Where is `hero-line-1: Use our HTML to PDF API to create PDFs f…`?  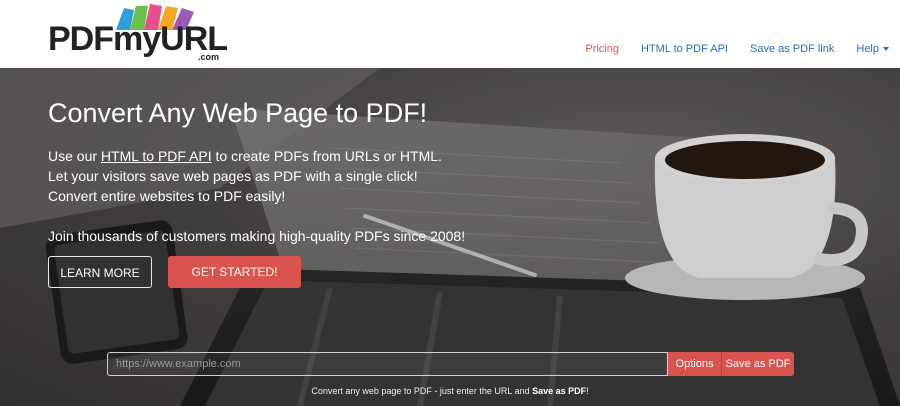
hero-line-1: Use our HTML to PDF API to create PDFs f… is located at coordinates (245, 156).